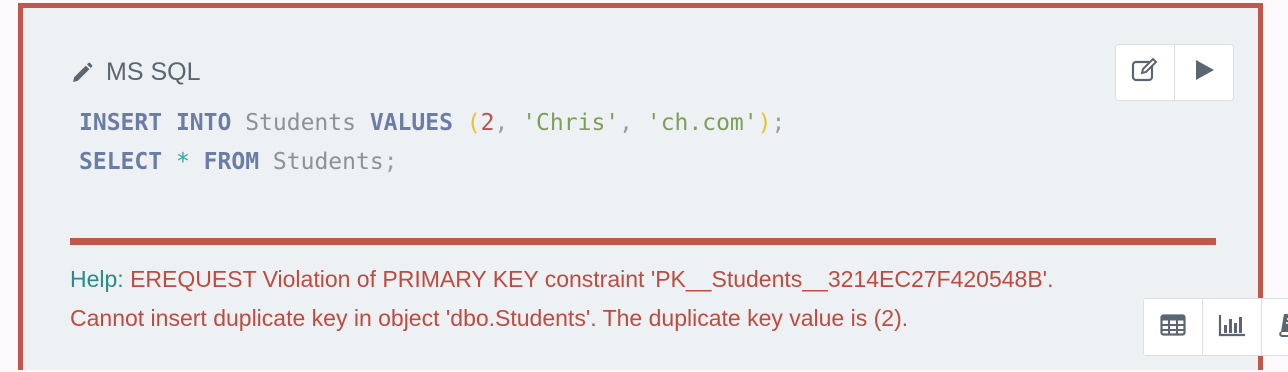  What do you see at coordinates (203, 123) in the screenshot?
I see `code-token: INTO` at bounding box center [203, 123].